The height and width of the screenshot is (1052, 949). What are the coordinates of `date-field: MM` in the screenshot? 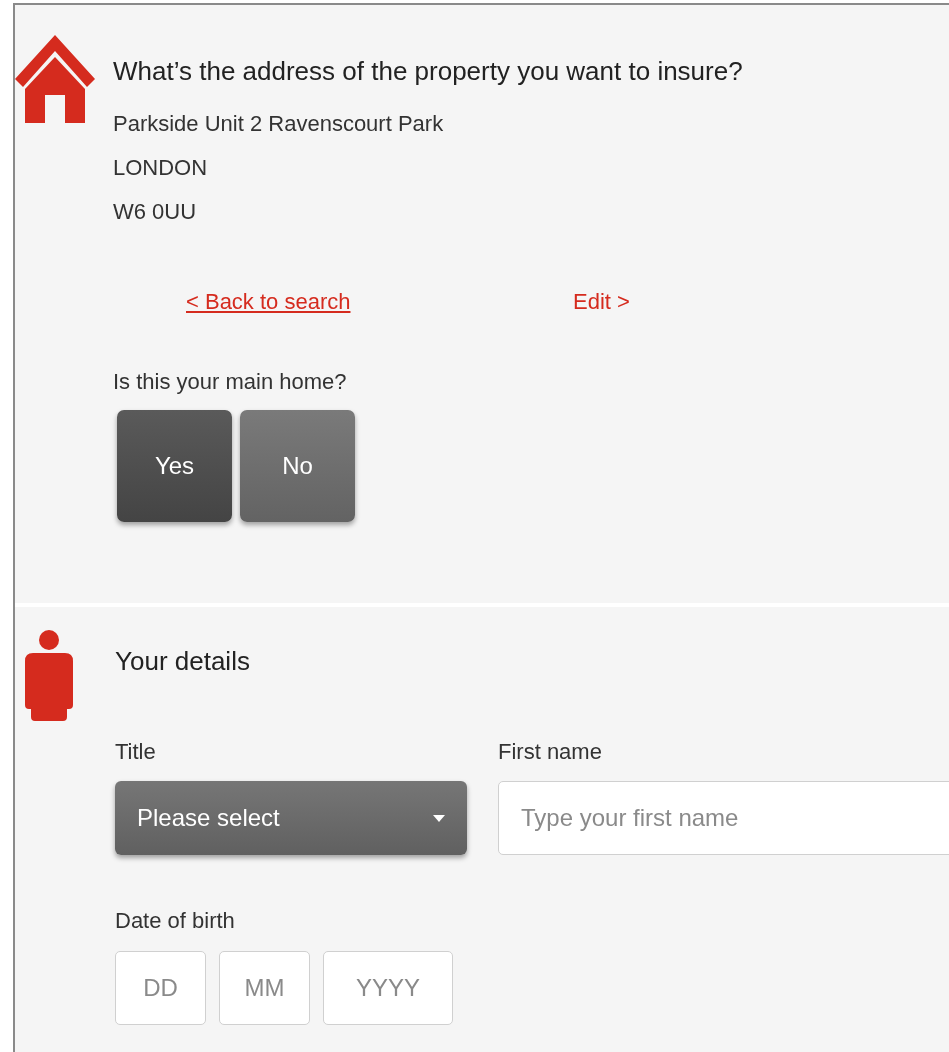 It's located at (264, 988).